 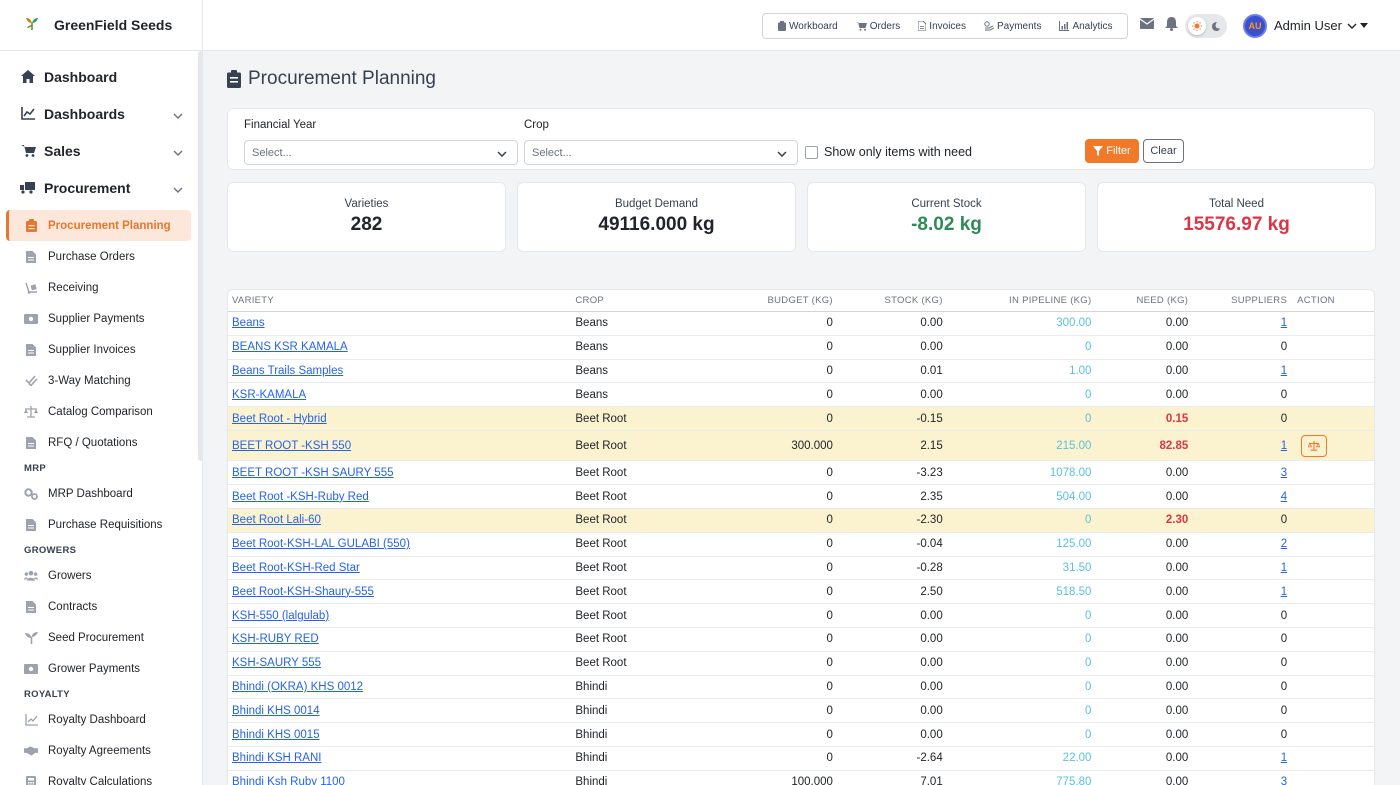 What do you see at coordinates (1021, 300) in the screenshot?
I see `col-header-pipeline: IN PIPELINE (KG)` at bounding box center [1021, 300].